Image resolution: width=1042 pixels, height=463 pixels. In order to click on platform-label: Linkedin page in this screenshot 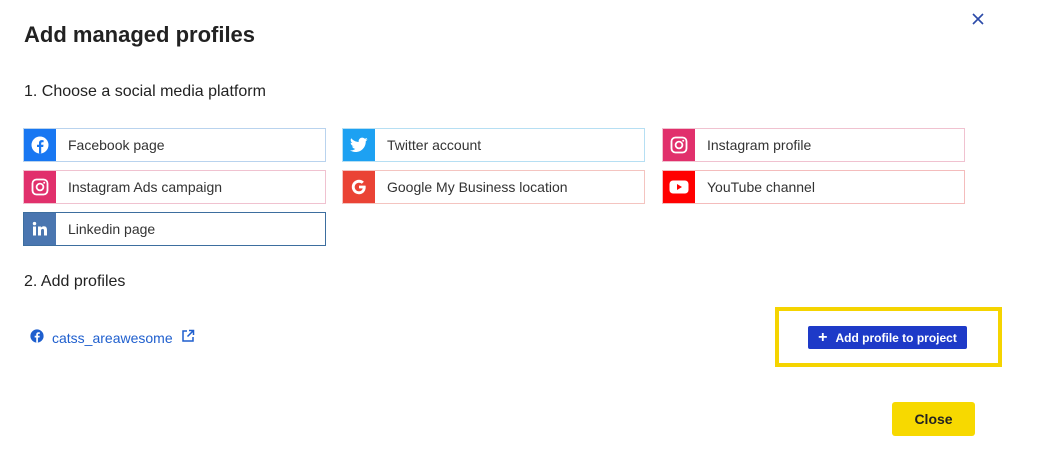, I will do `click(112, 229)`.